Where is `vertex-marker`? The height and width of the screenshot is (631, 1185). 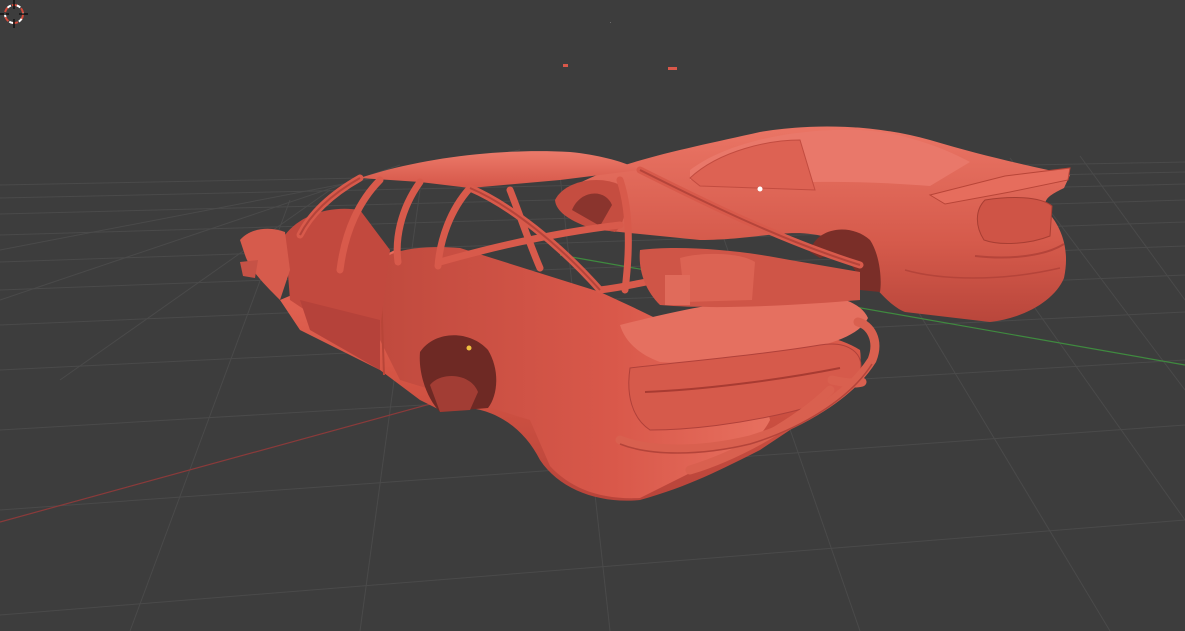 vertex-marker is located at coordinates (469, 348).